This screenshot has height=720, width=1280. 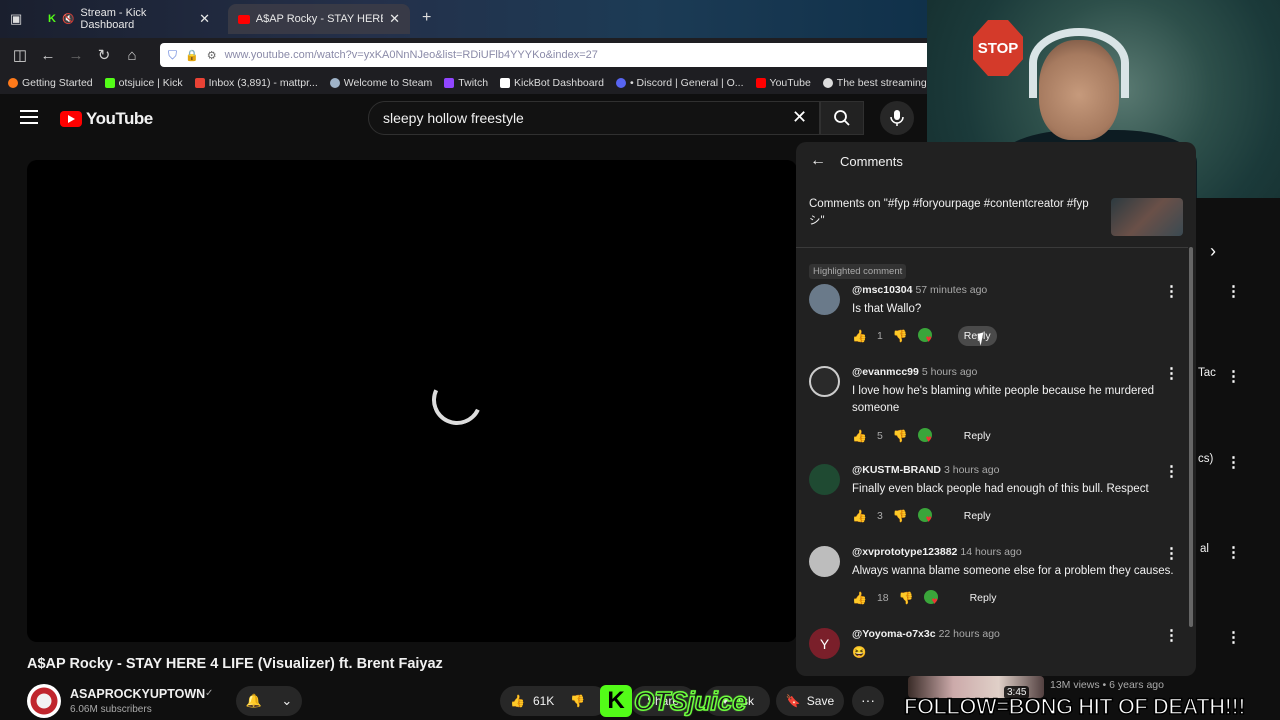 What do you see at coordinates (951, 290) in the screenshot?
I see `comment-time: 57 minutes ago` at bounding box center [951, 290].